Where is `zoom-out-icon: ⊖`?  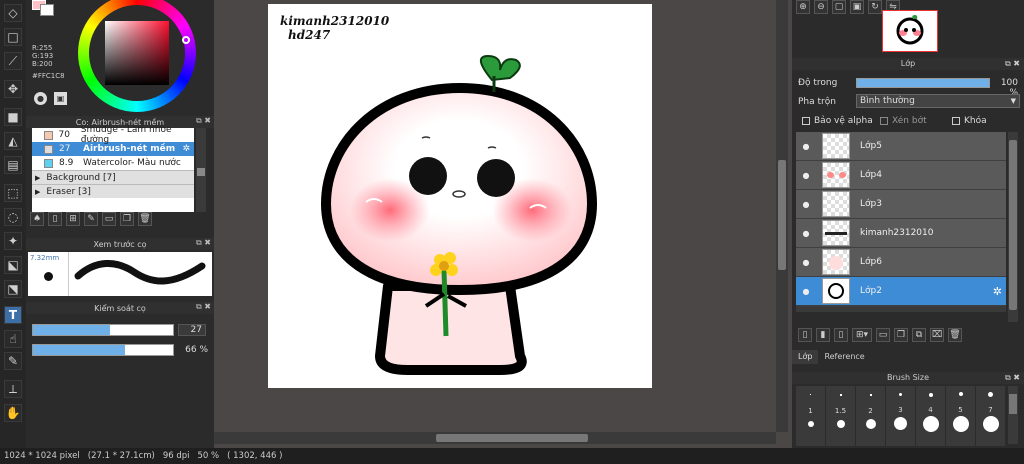 zoom-out-icon: ⊖ is located at coordinates (821, 7).